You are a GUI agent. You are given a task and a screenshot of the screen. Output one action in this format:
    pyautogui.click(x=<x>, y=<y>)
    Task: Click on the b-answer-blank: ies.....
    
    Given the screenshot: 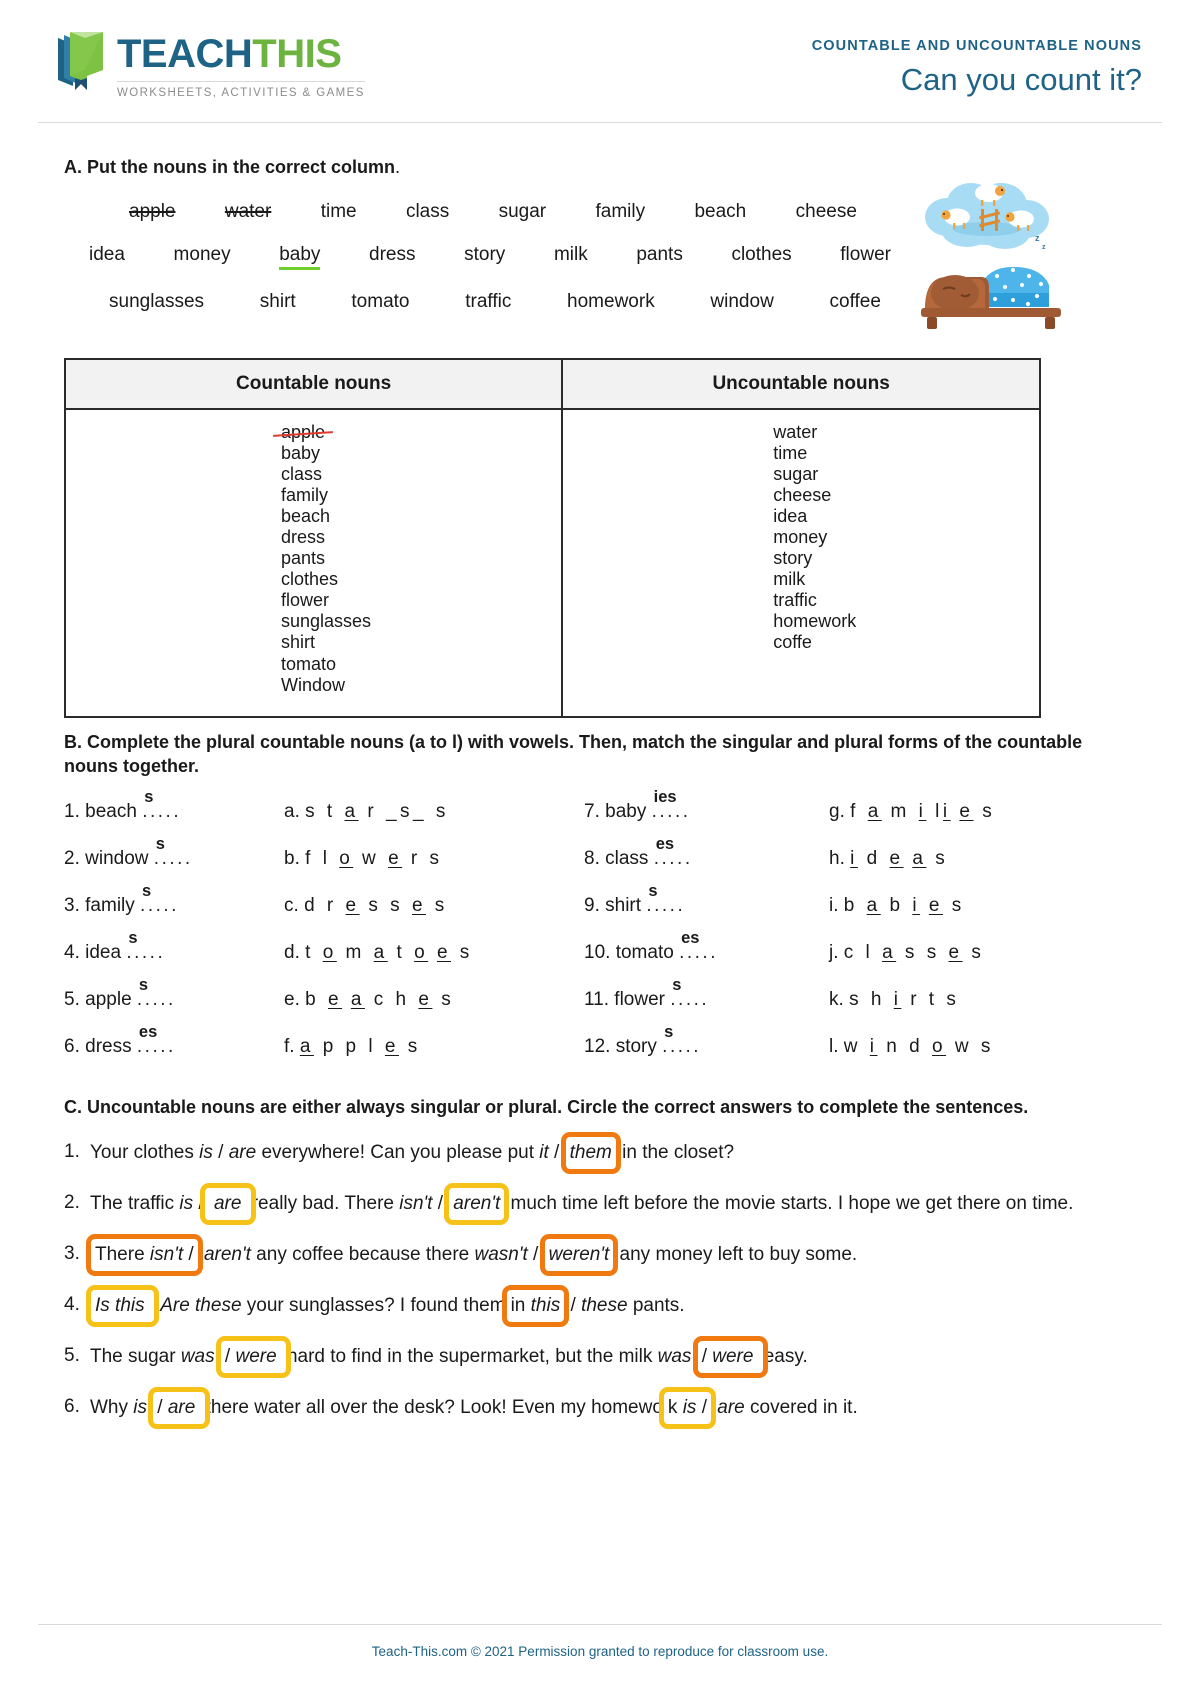 What is the action you would take?
    pyautogui.click(x=678, y=805)
    